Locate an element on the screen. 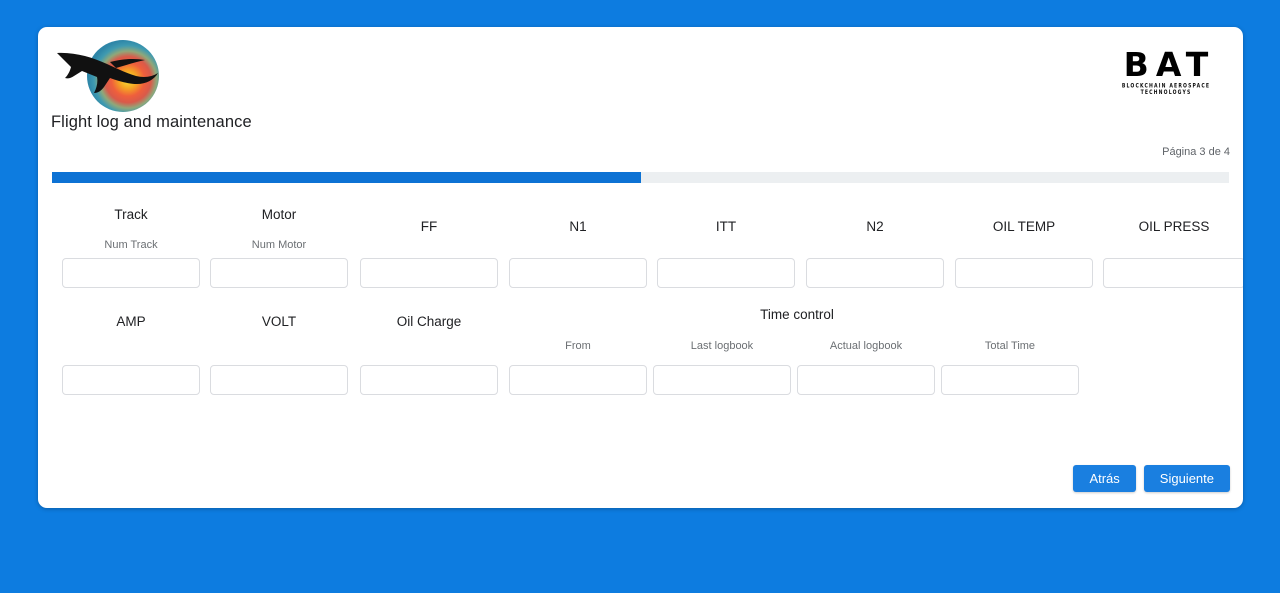 The width and height of the screenshot is (1280, 593). n2-input is located at coordinates (875, 273).